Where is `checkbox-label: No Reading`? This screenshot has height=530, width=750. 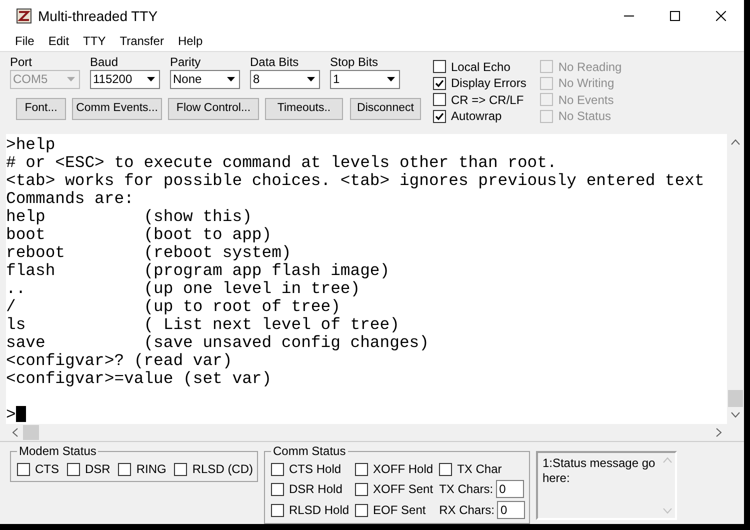 checkbox-label: No Reading is located at coordinates (590, 67).